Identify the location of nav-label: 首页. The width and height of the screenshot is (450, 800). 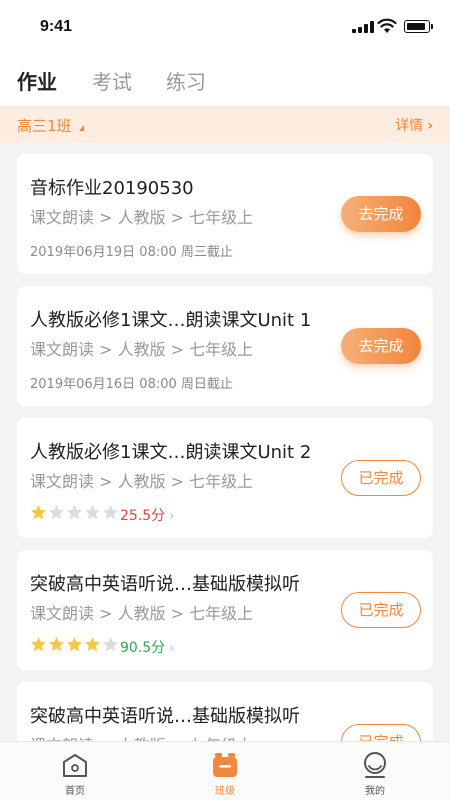
(75, 791).